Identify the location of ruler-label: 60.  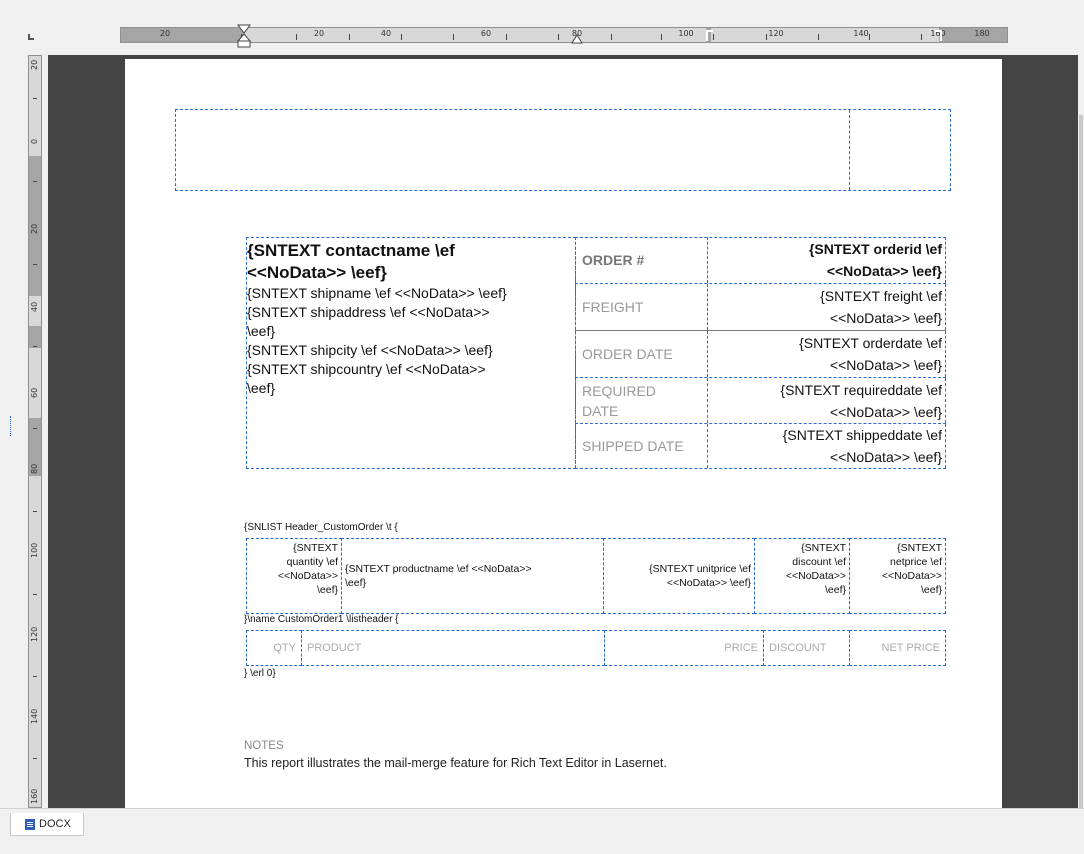
(486, 33).